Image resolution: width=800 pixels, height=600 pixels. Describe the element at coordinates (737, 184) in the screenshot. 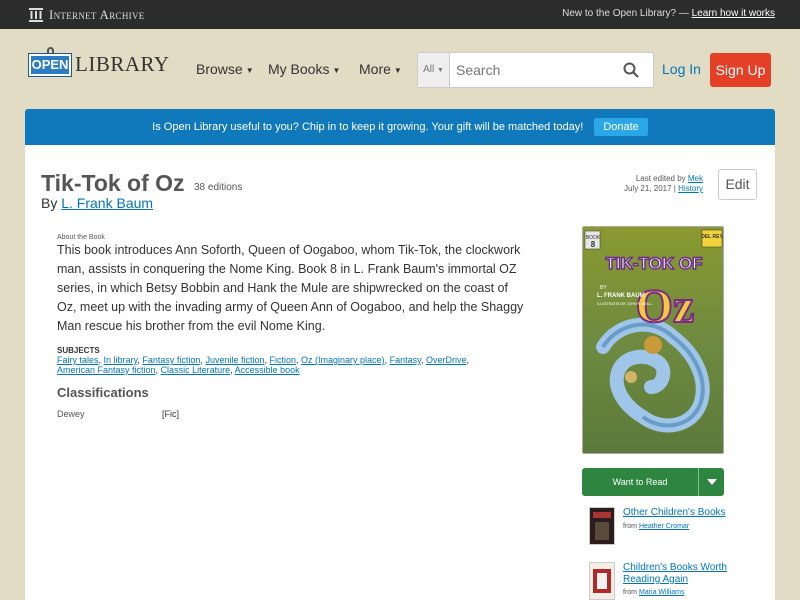

I see `edit-button: Edit` at that location.